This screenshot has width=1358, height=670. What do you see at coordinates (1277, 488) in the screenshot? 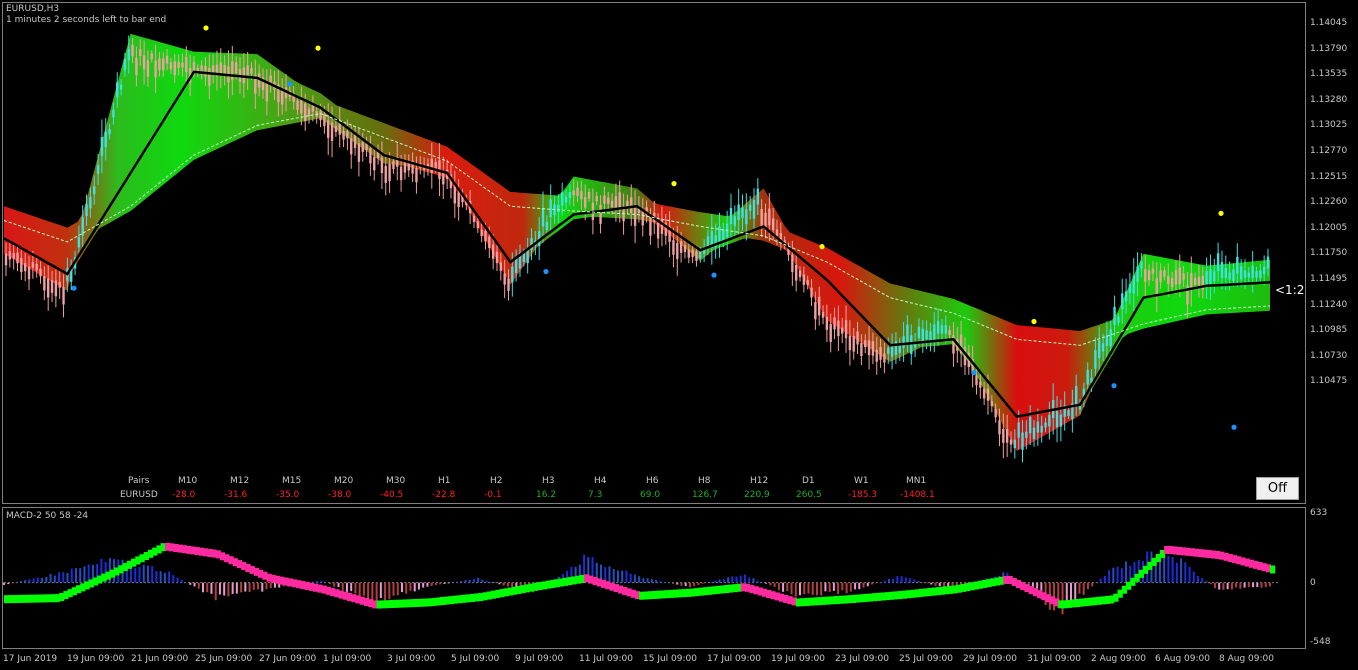
I see `off-button: Off` at bounding box center [1277, 488].